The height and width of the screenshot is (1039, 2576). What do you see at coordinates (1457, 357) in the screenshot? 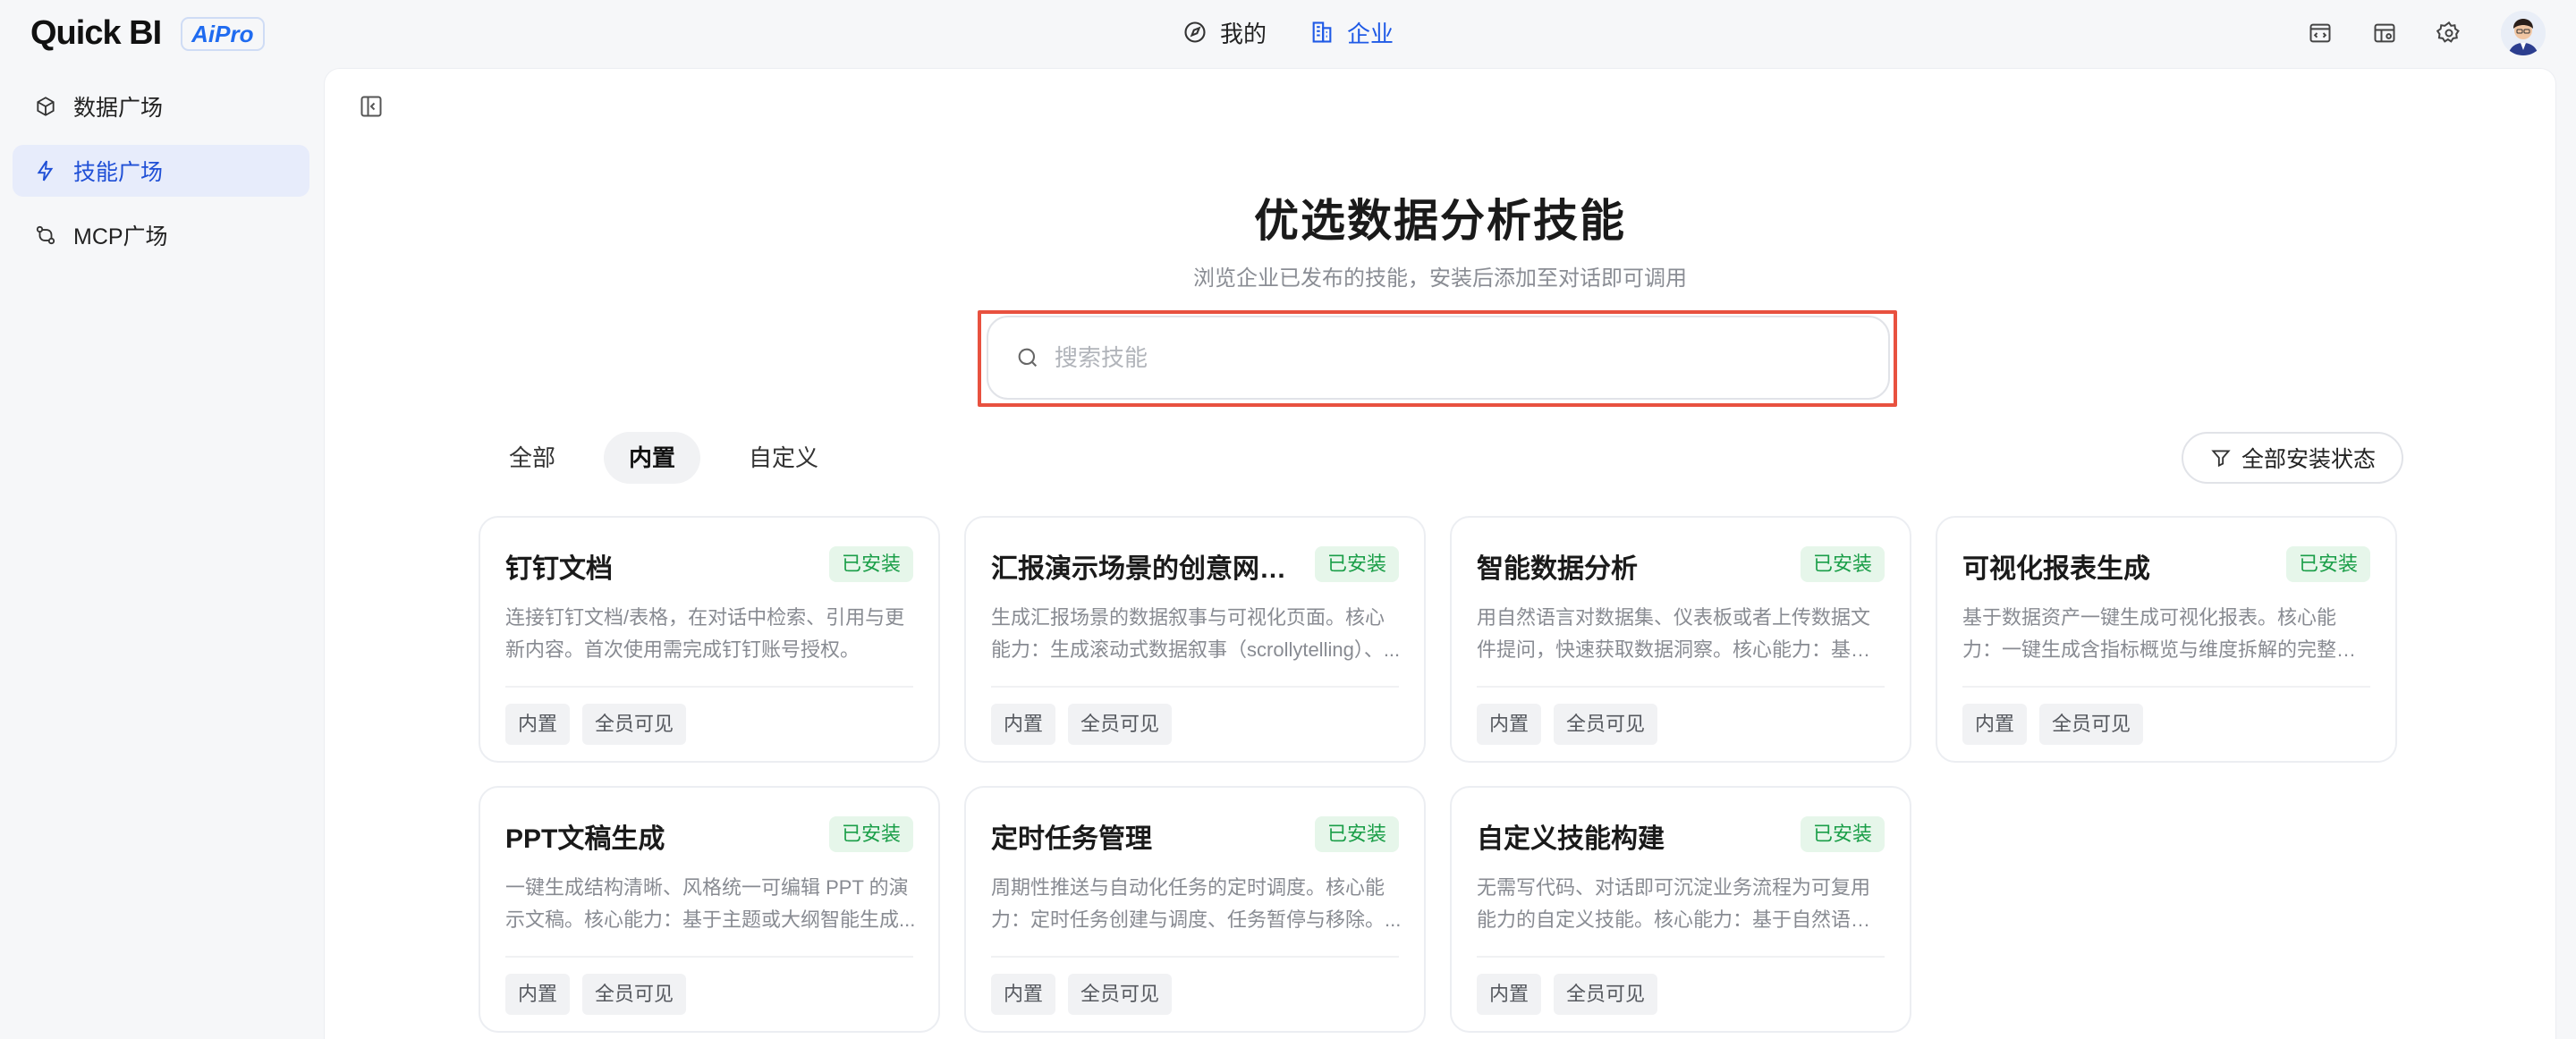
I see `search-input` at bounding box center [1457, 357].